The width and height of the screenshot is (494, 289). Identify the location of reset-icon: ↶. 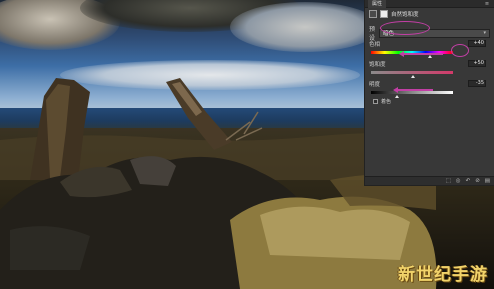
(468, 181).